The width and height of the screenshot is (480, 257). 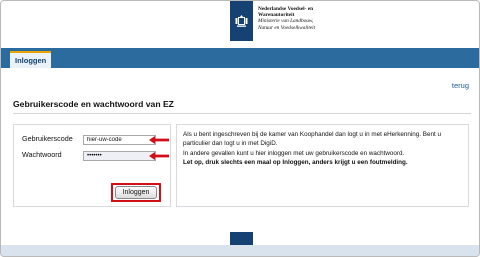 What do you see at coordinates (241, 238) in the screenshot?
I see `footer-block` at bounding box center [241, 238].